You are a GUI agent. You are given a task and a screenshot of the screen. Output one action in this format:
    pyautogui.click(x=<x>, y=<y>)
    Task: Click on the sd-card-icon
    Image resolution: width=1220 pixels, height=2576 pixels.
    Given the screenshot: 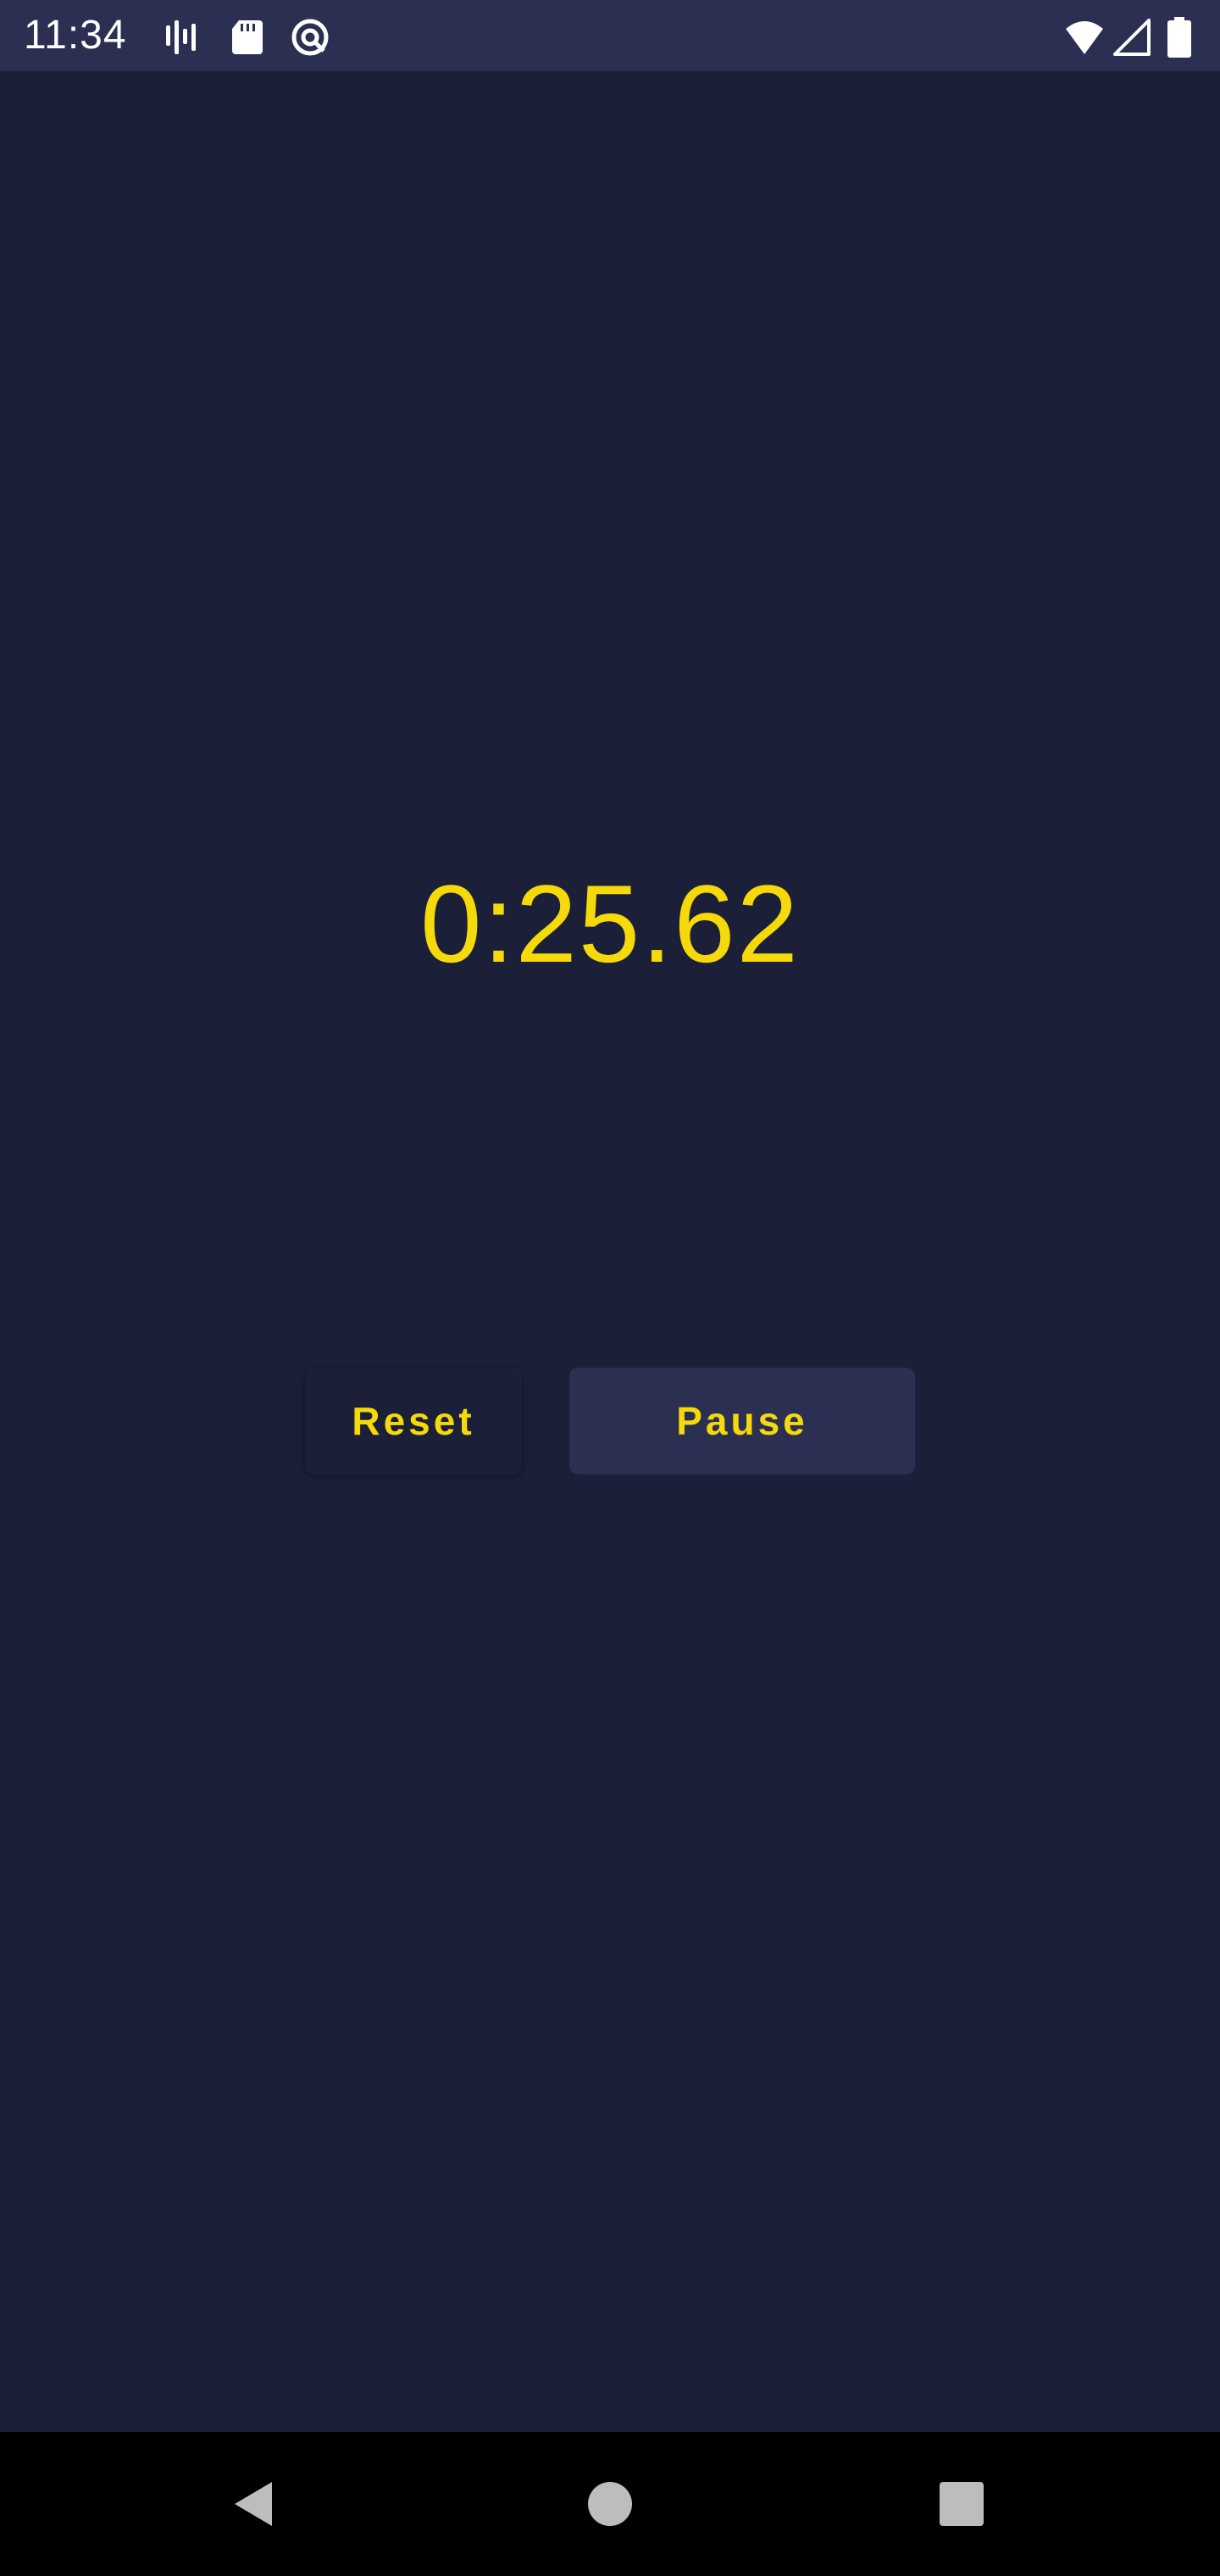 What is the action you would take?
    pyautogui.click(x=247, y=37)
    